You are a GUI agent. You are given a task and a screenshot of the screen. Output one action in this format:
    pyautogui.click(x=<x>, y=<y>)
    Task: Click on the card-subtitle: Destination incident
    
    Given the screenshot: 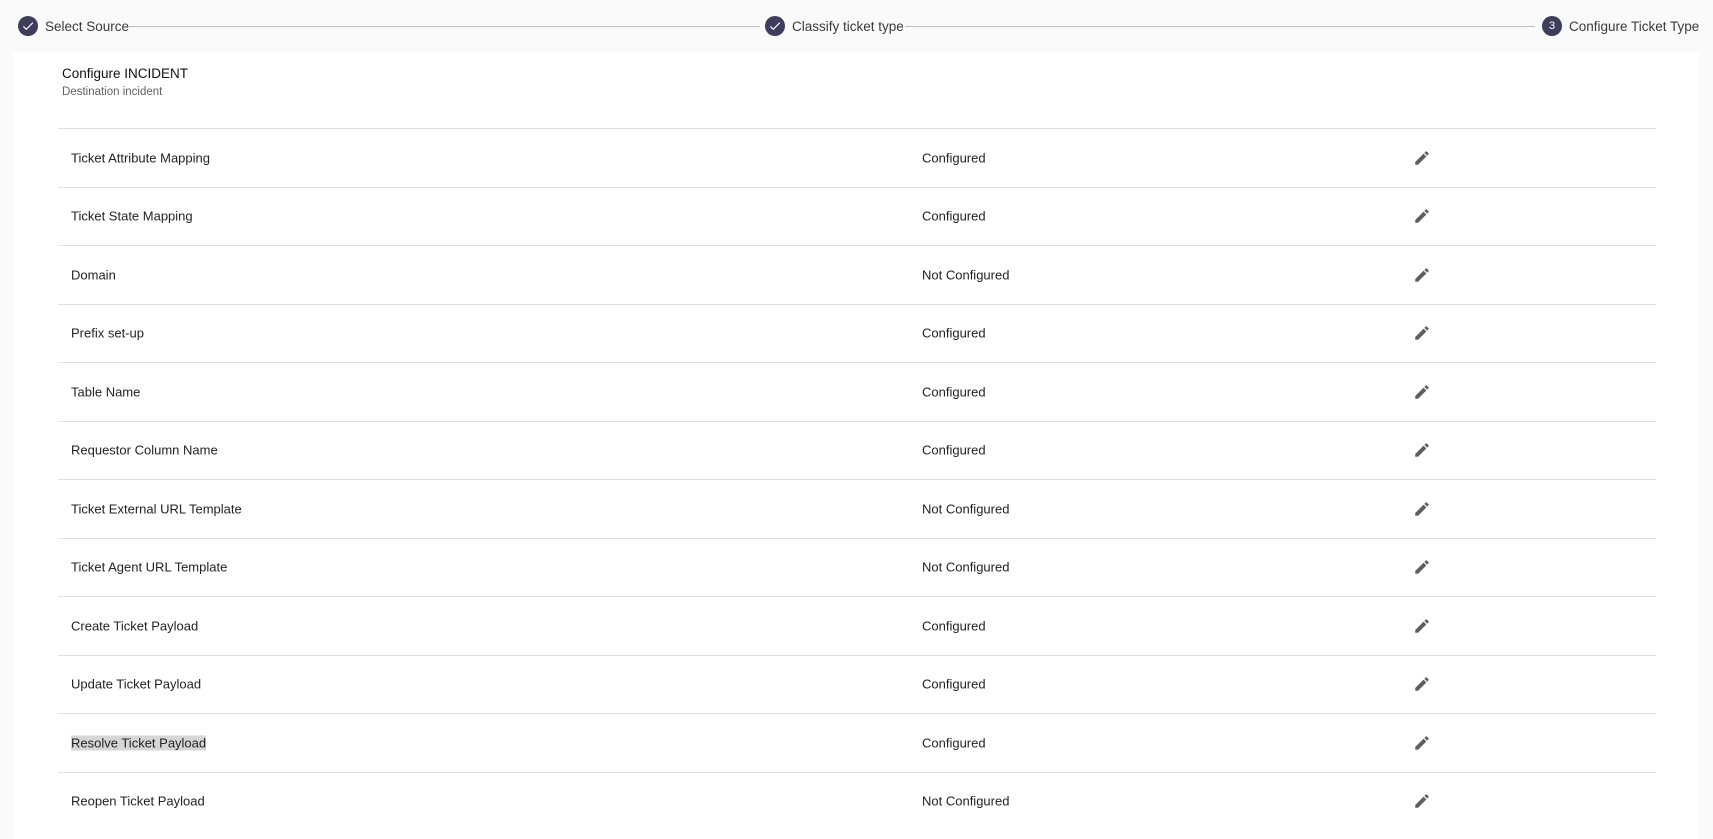 What is the action you would take?
    pyautogui.click(x=112, y=92)
    